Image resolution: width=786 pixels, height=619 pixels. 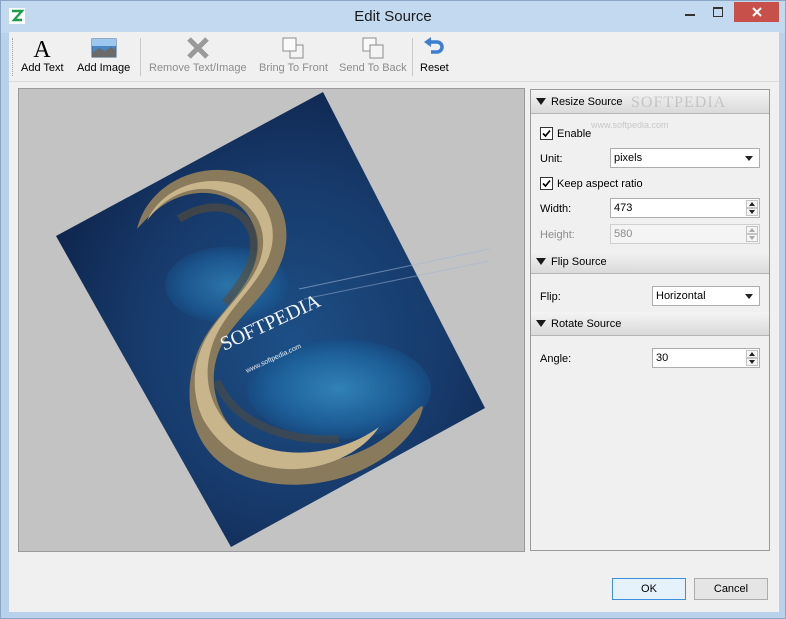 I want to click on send-to-back-button: Send To Back, so click(x=373, y=57).